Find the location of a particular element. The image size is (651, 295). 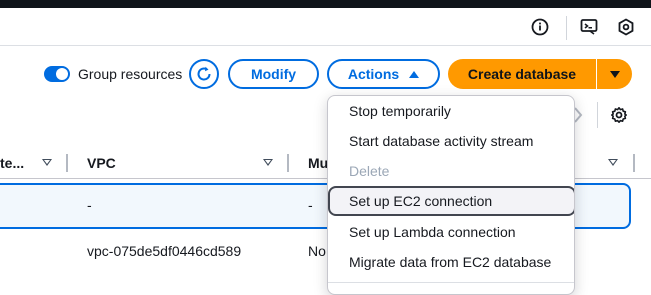

settings-hex-icon is located at coordinates (626, 27).